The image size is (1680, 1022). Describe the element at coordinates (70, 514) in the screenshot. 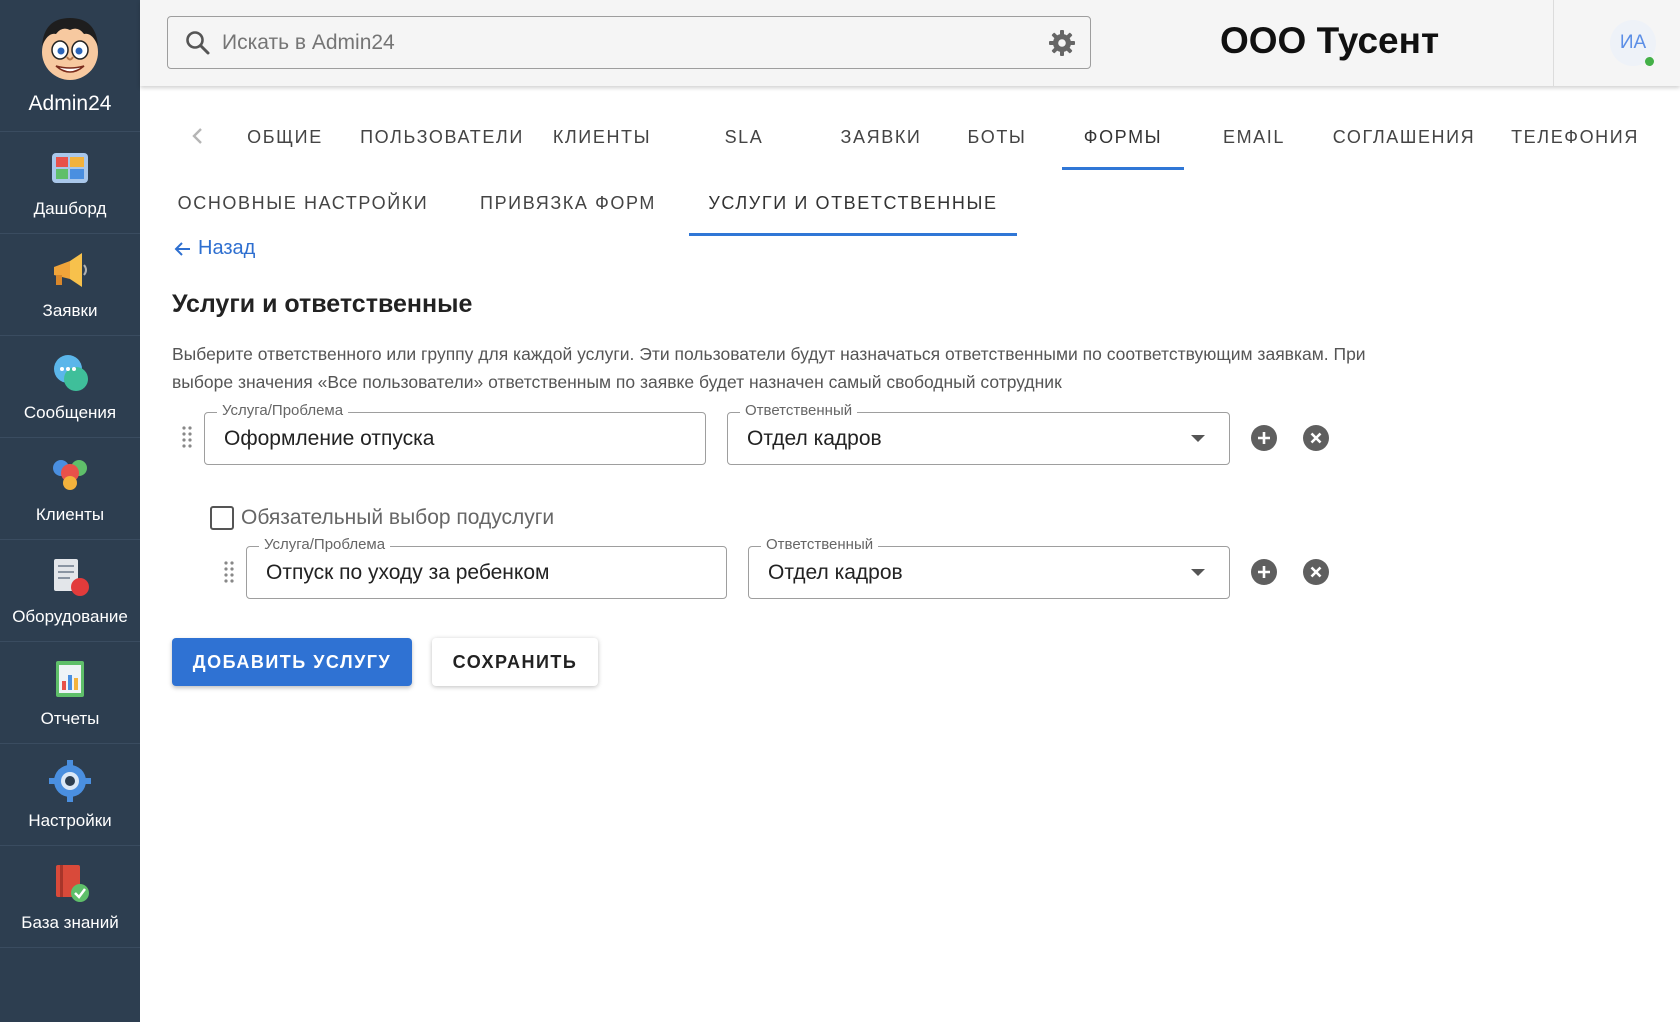

I see `sidebar-item-label: Клиенты` at that location.